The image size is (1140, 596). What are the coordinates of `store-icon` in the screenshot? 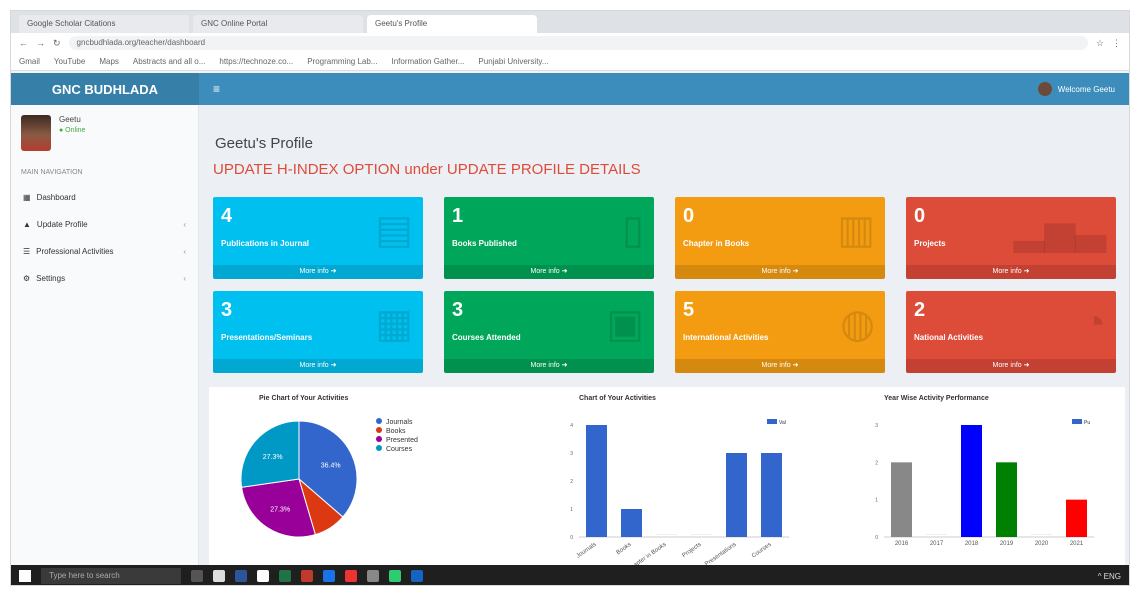 It's located at (417, 576).